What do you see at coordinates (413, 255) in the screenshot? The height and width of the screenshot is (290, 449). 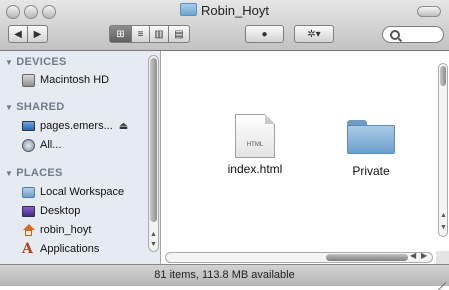 I see `scroll-left-arrow-icon: ◀` at bounding box center [413, 255].